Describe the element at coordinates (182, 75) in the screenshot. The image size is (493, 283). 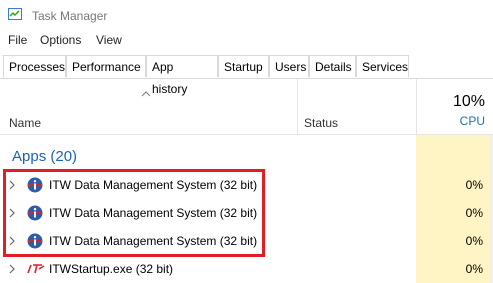
I see `tab-app-history: App history` at that location.